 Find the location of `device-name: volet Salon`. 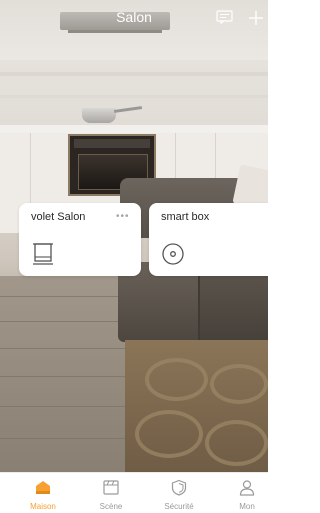

device-name: volet Salon is located at coordinates (58, 217).